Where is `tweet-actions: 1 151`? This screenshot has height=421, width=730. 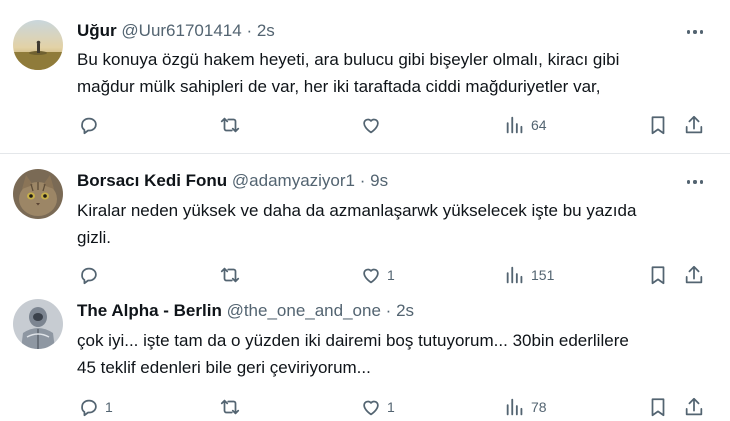 tweet-actions: 1 151 is located at coordinates (397, 275).